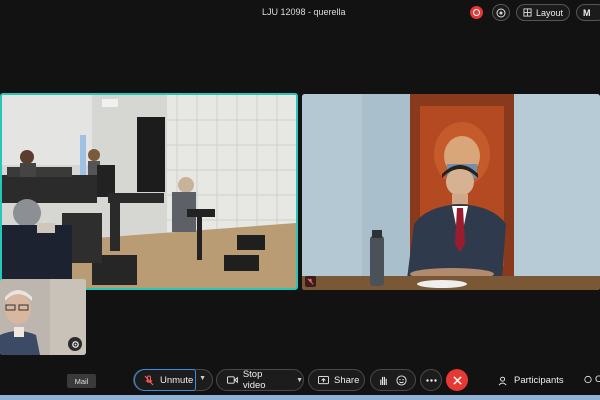 The image size is (600, 400). I want to click on share-button: Share, so click(336, 380).